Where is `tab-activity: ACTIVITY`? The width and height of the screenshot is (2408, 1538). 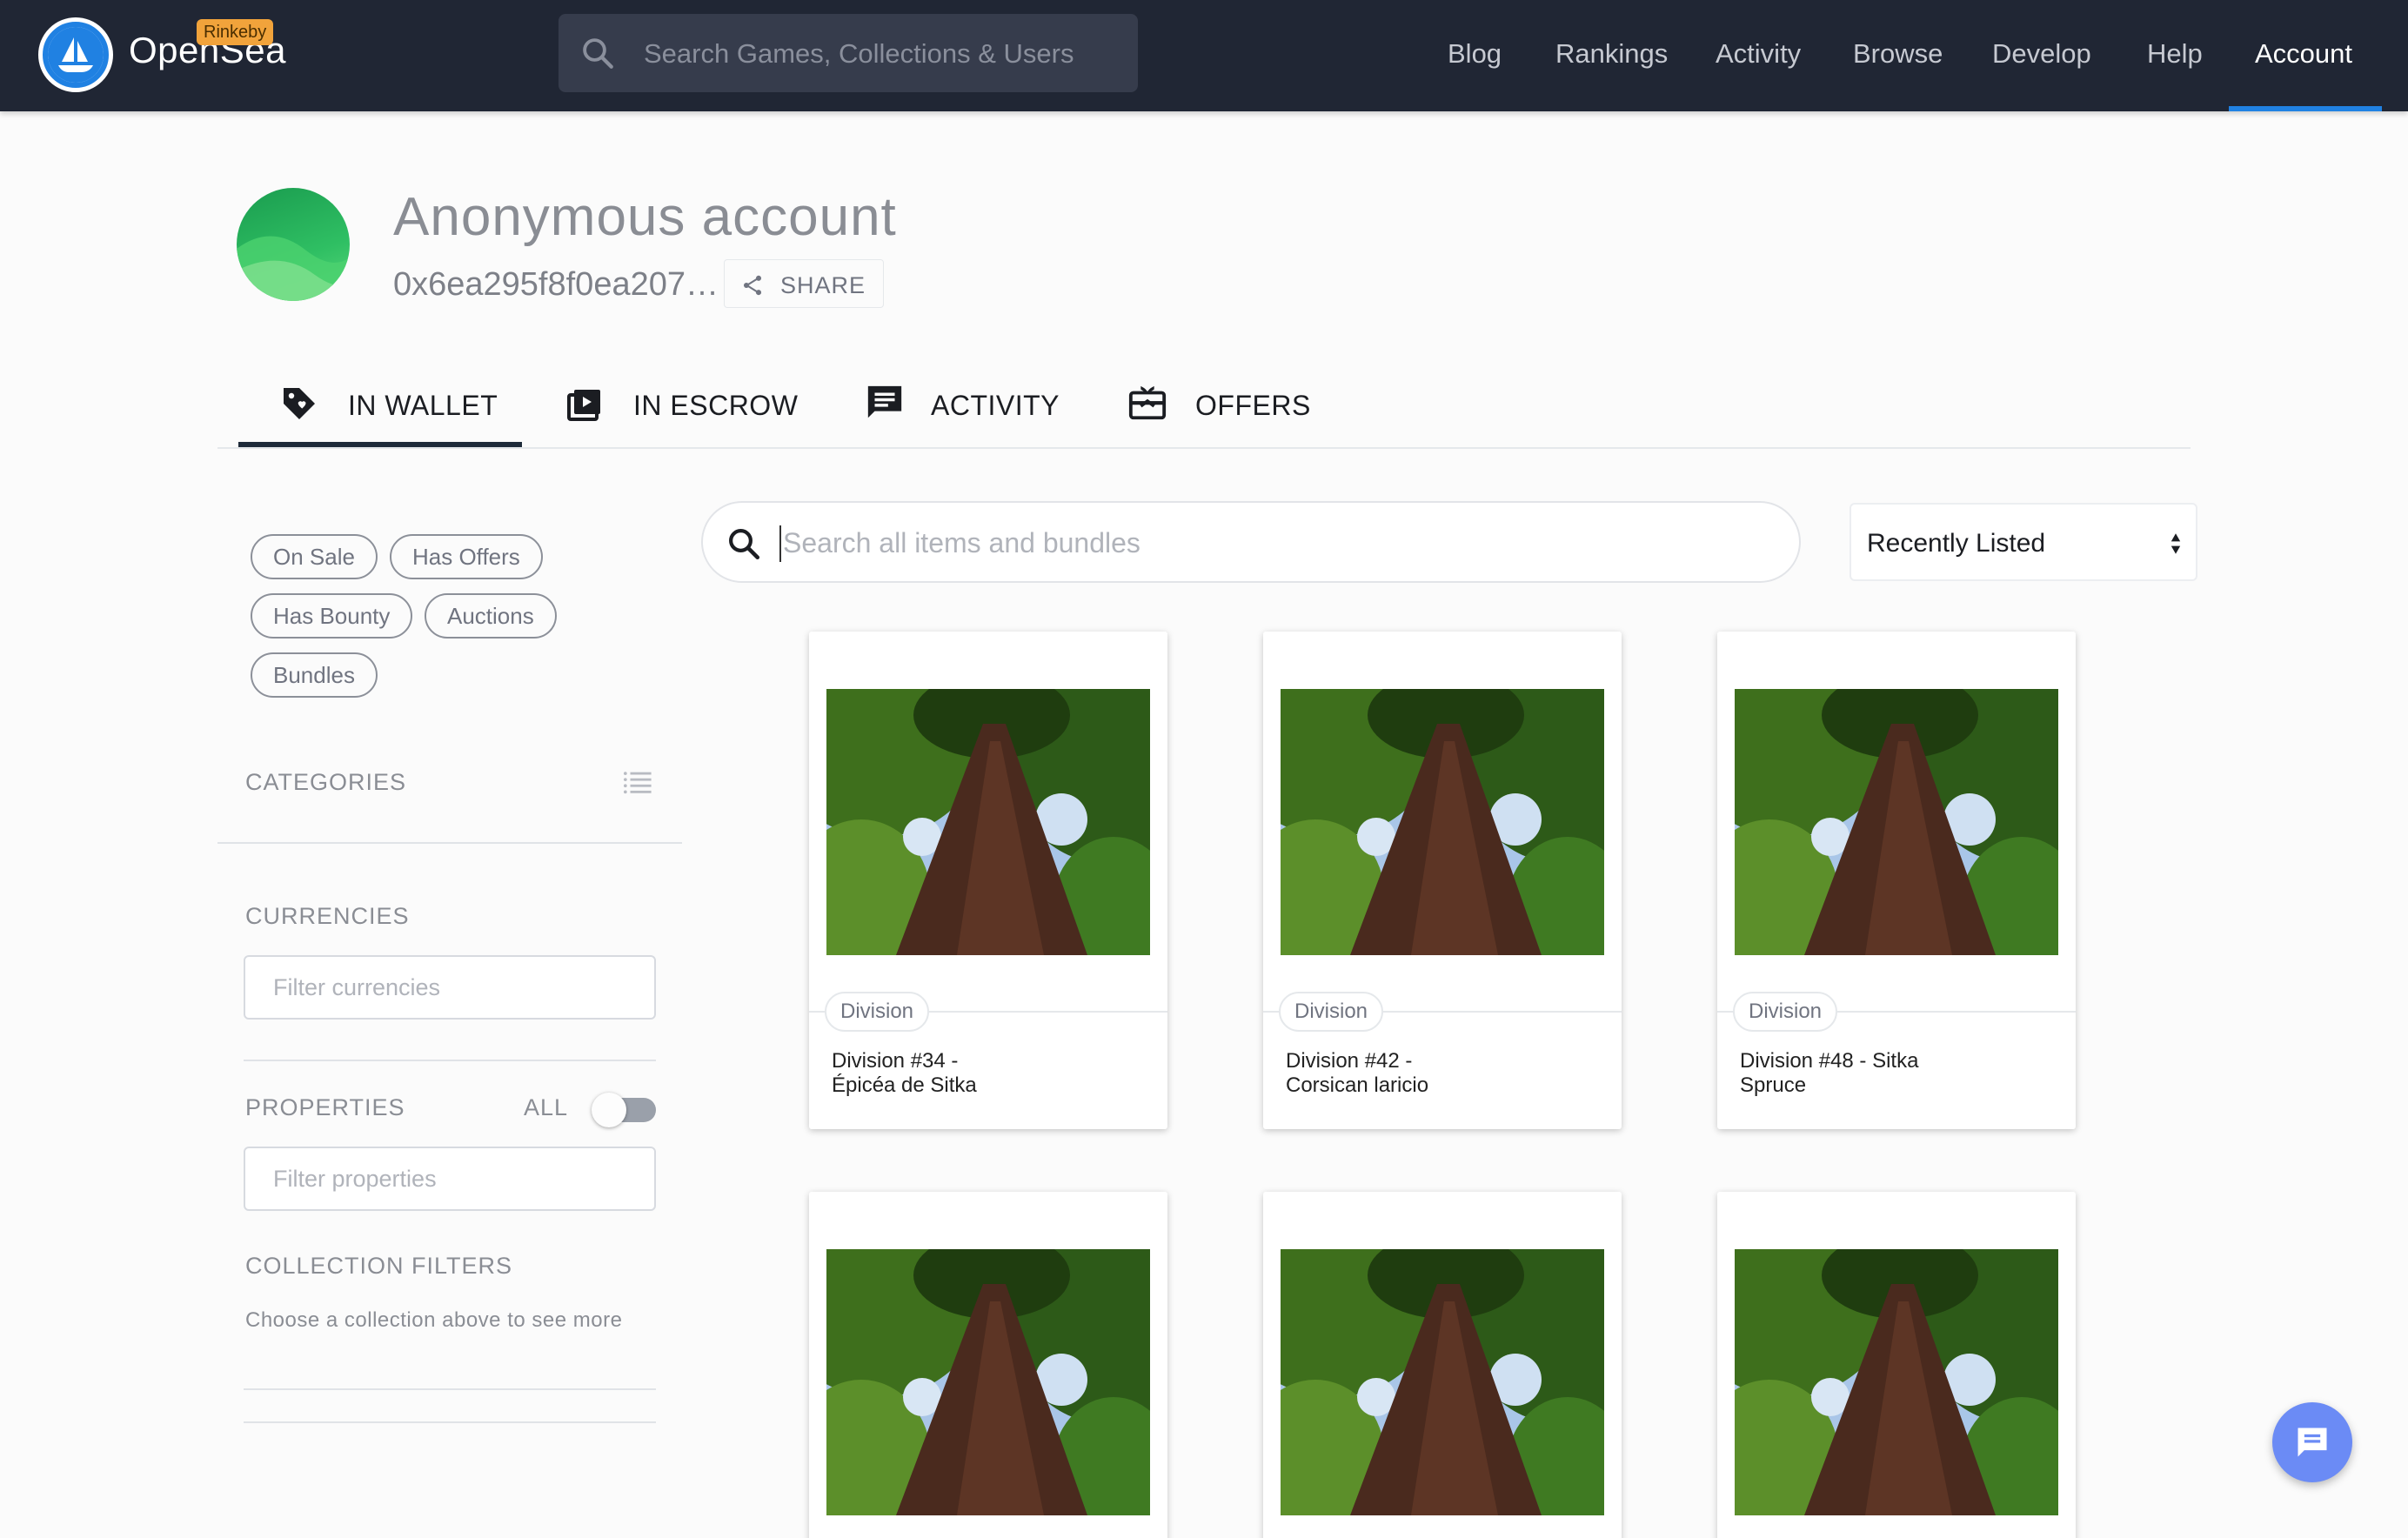 tab-activity: ACTIVITY is located at coordinates (965, 410).